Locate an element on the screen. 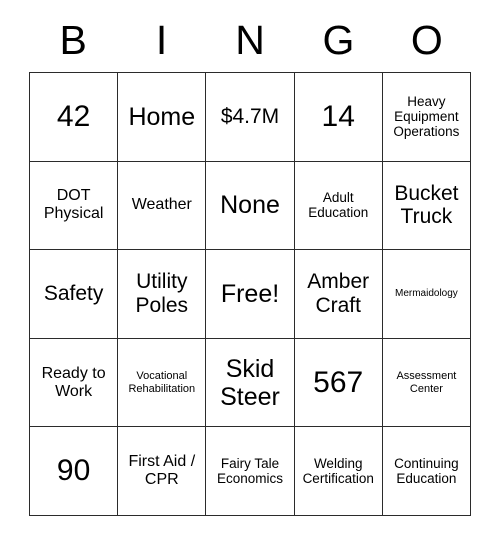 Image resolution: width=500 pixels, height=544 pixels. bingo-cell-label: Home is located at coordinates (162, 116).